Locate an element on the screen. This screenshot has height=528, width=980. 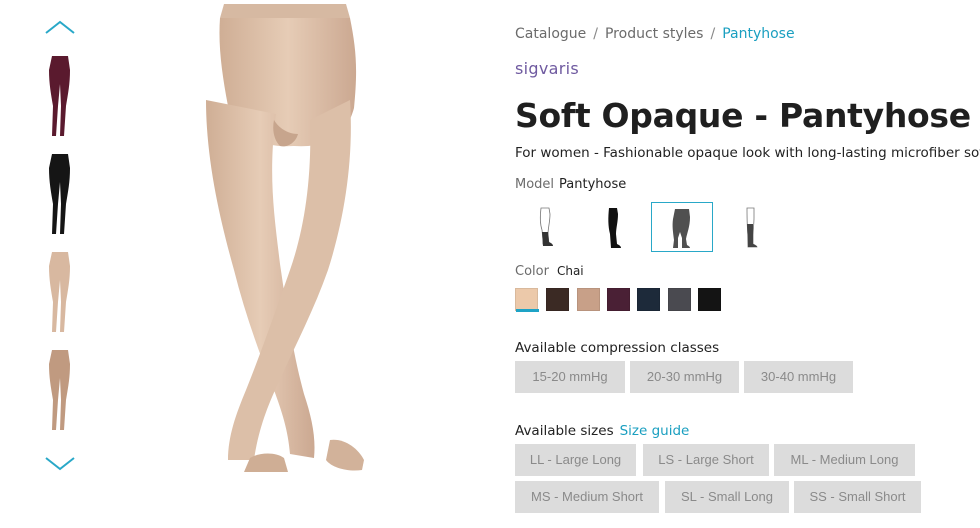
size-guide-link: Size guide is located at coordinates (655, 431).